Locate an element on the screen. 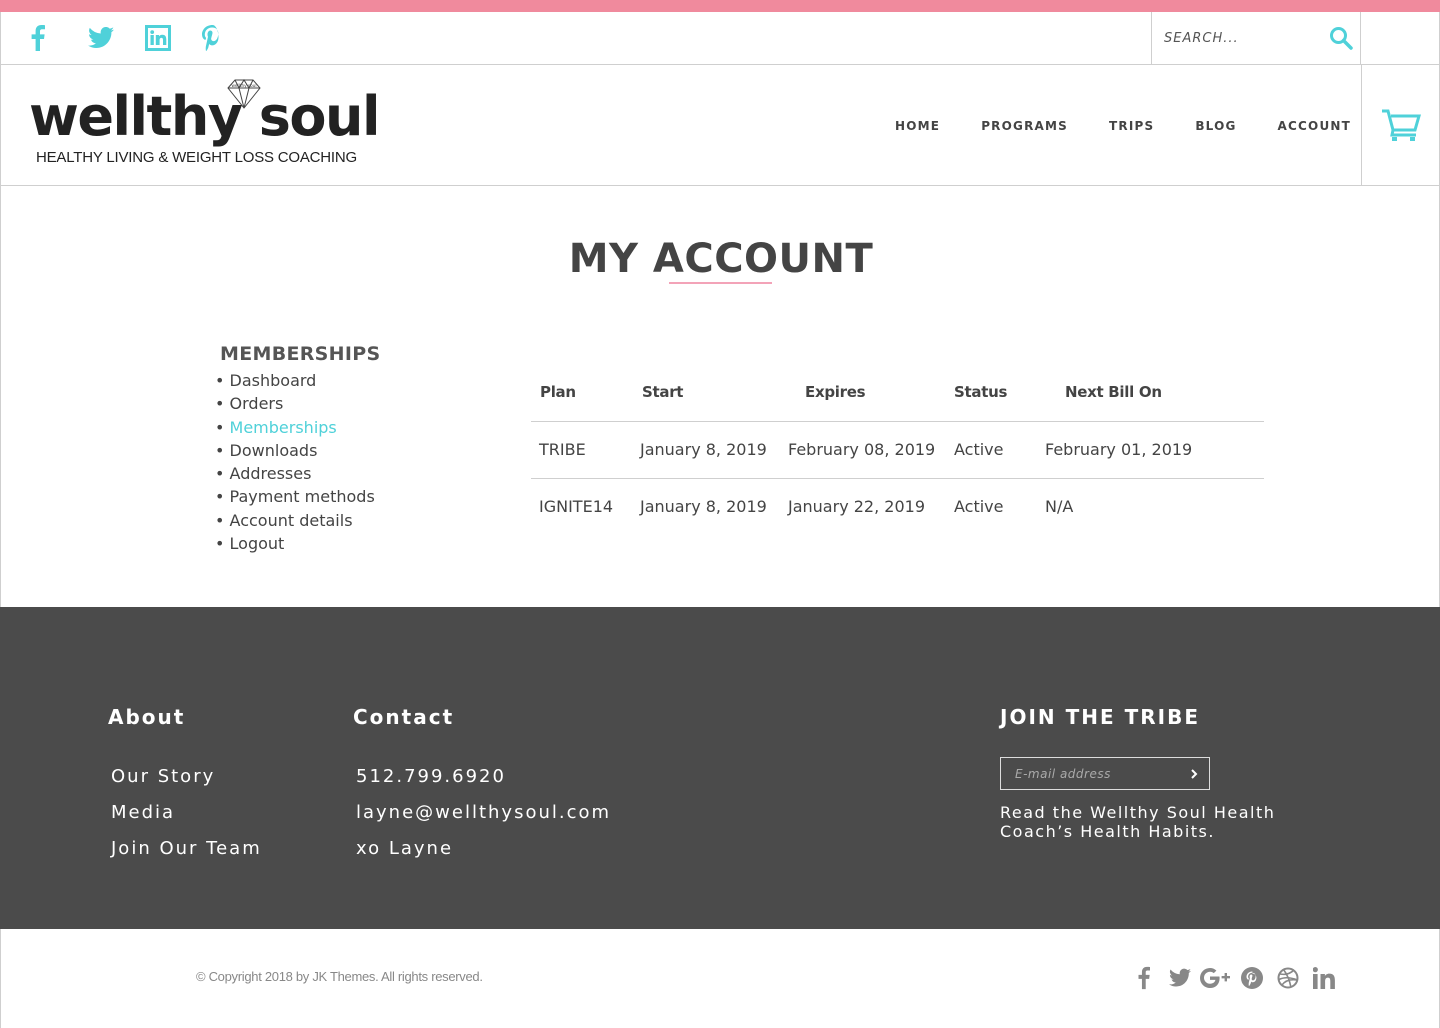 Image resolution: width=1440 pixels, height=1028 pixels. col-plan: Plan is located at coordinates (581, 393).